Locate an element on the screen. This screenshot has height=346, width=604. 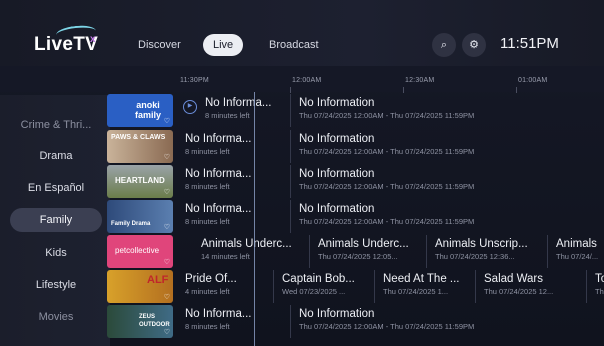
channel-thumbnail: HEARTLAND ♡ is located at coordinates (140, 181).